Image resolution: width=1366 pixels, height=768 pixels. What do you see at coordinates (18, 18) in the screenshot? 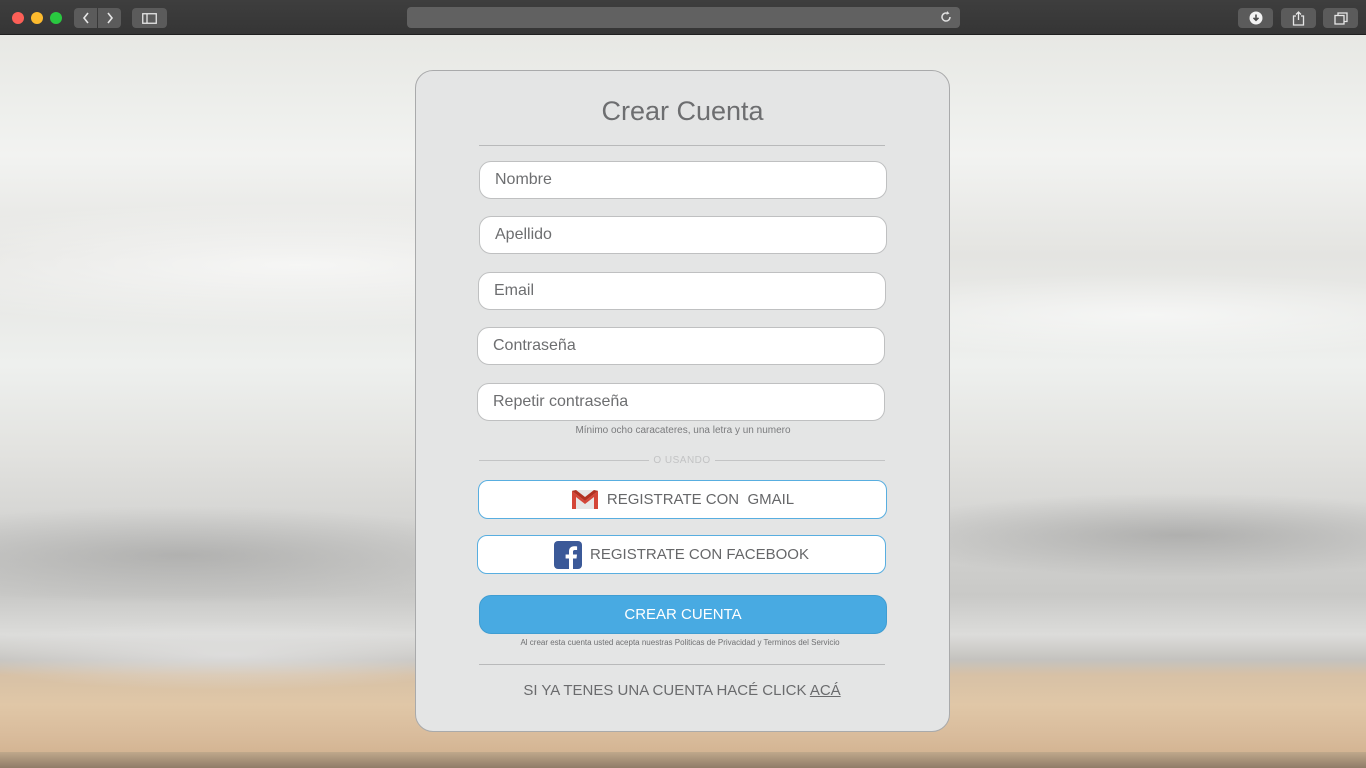
I see `close-window-button` at bounding box center [18, 18].